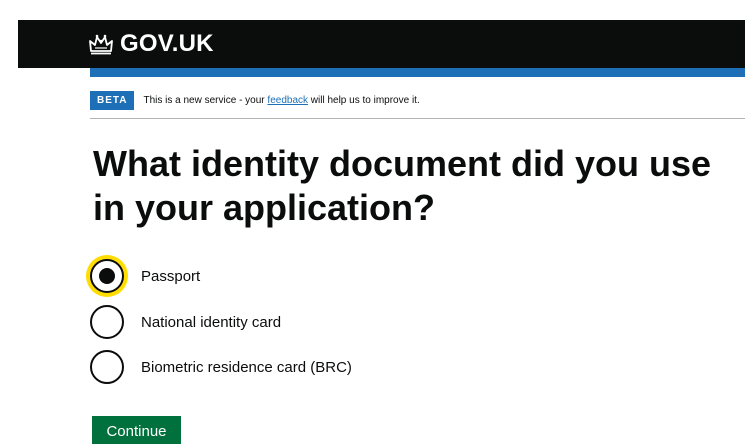 The image size is (745, 444). What do you see at coordinates (364, 100) in the screenshot?
I see `banner-text-after: will help us to improve it.` at bounding box center [364, 100].